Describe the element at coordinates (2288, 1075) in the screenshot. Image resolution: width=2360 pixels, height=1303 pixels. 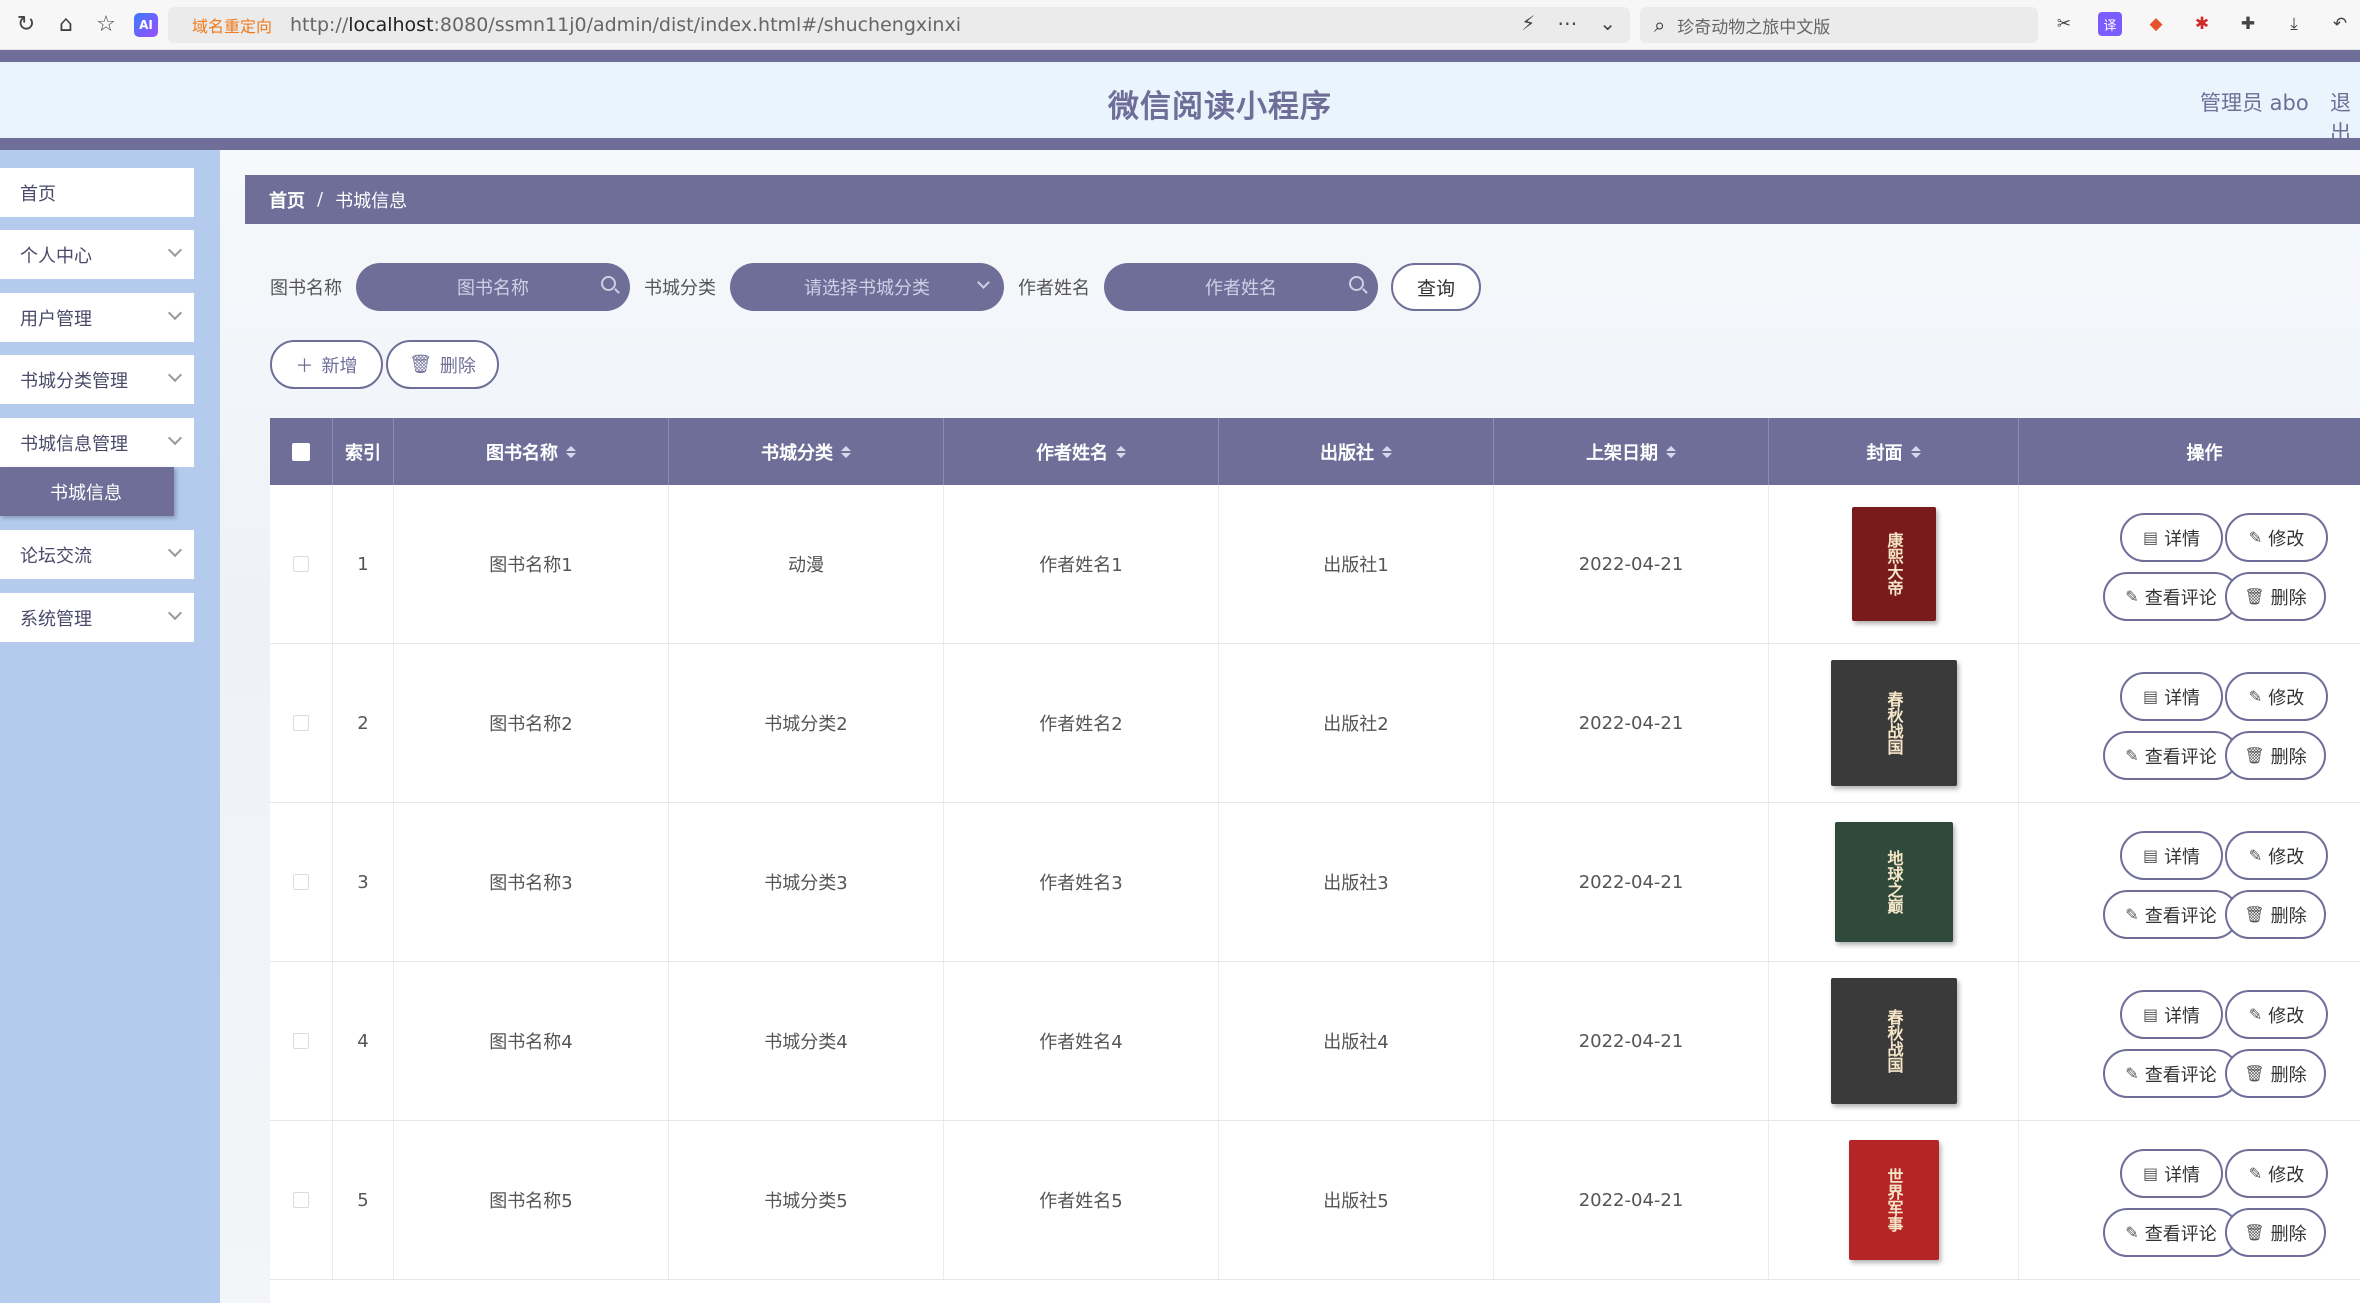
I see `delete-button-label: 删除` at that location.